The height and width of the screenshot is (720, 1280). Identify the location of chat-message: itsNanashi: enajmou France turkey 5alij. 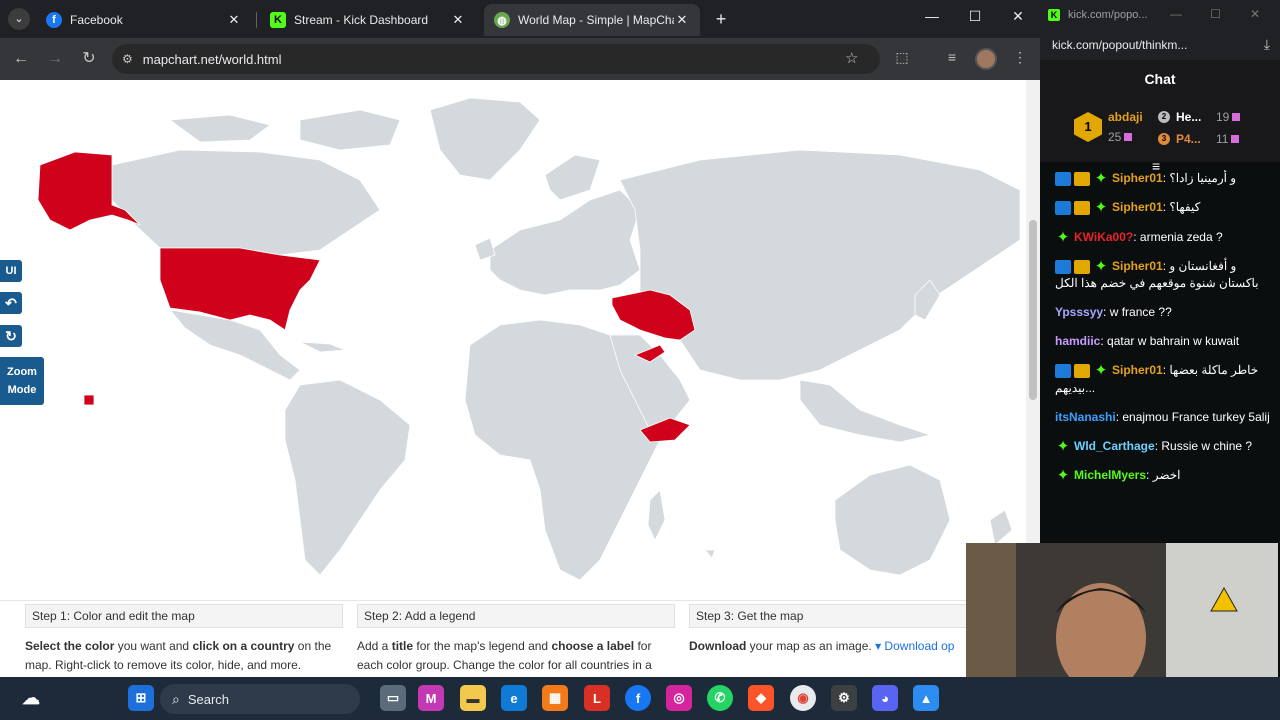
(1162, 417).